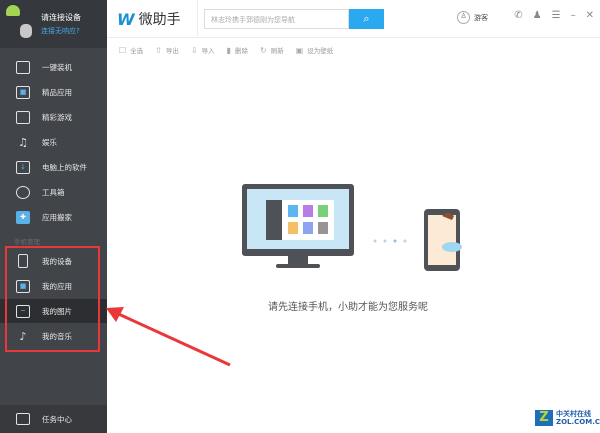 This screenshot has height=433, width=600. I want to click on trash-icon: ▮, so click(228, 50).